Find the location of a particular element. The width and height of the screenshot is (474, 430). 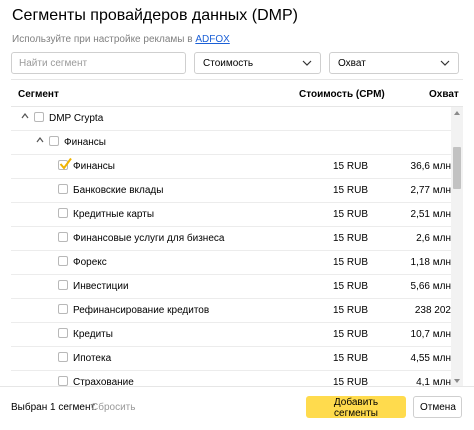

row-reach: 4,55 млн is located at coordinates (430, 358).